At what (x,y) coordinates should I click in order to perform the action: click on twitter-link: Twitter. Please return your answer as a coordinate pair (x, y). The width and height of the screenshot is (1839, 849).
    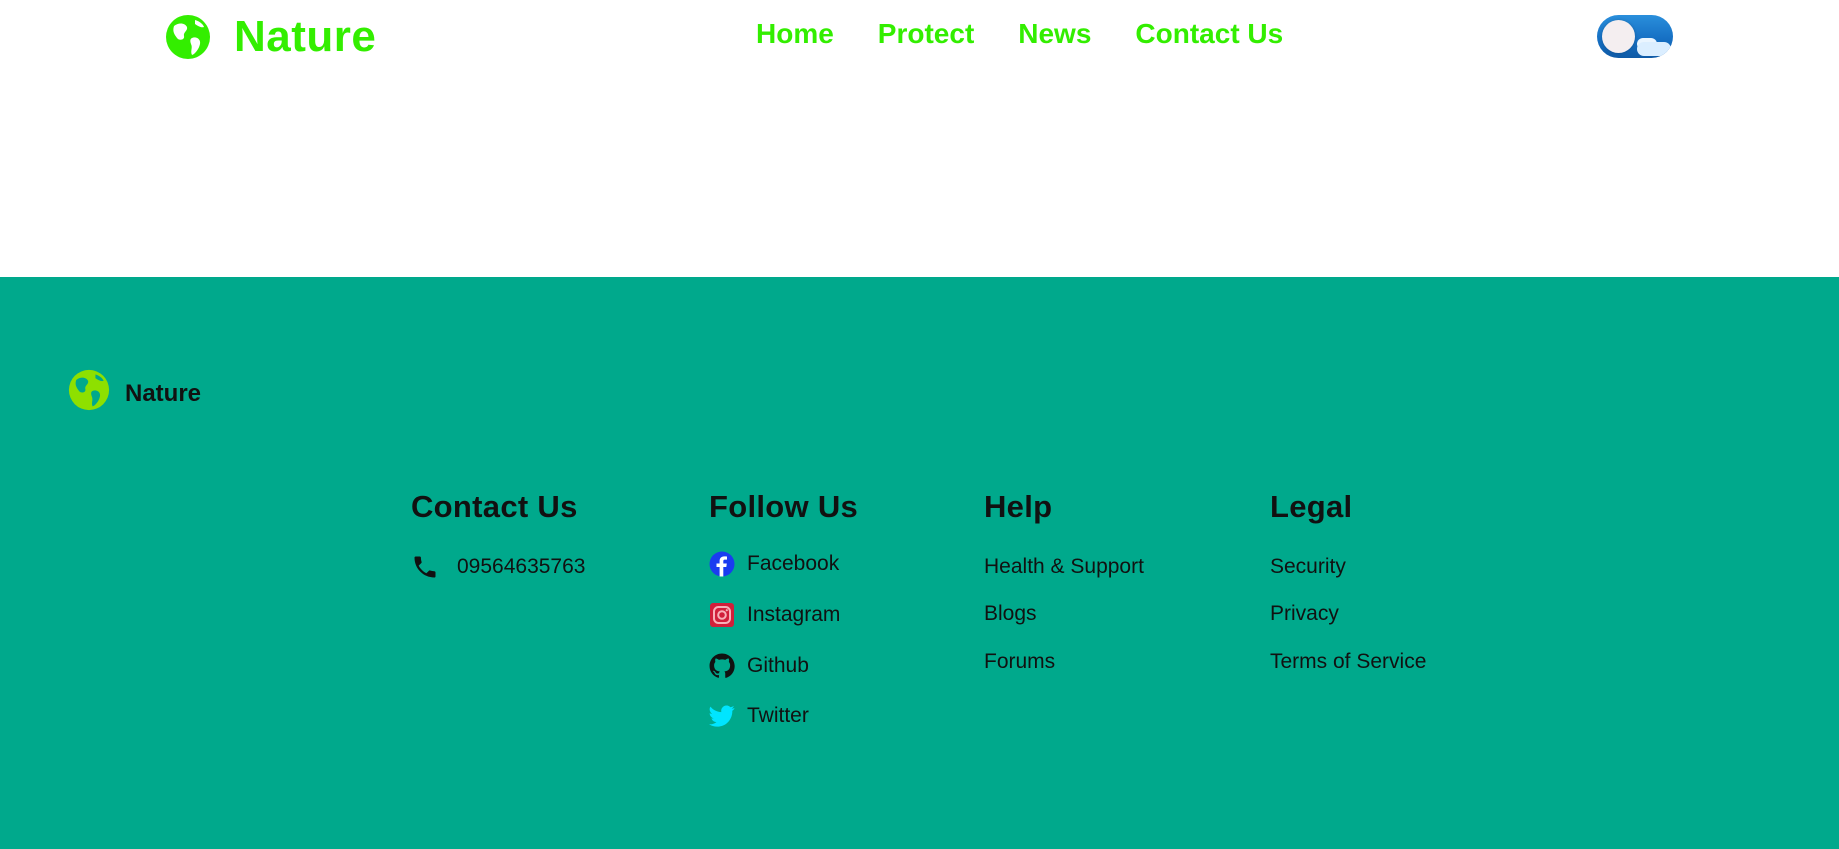
    Looking at the image, I should click on (759, 716).